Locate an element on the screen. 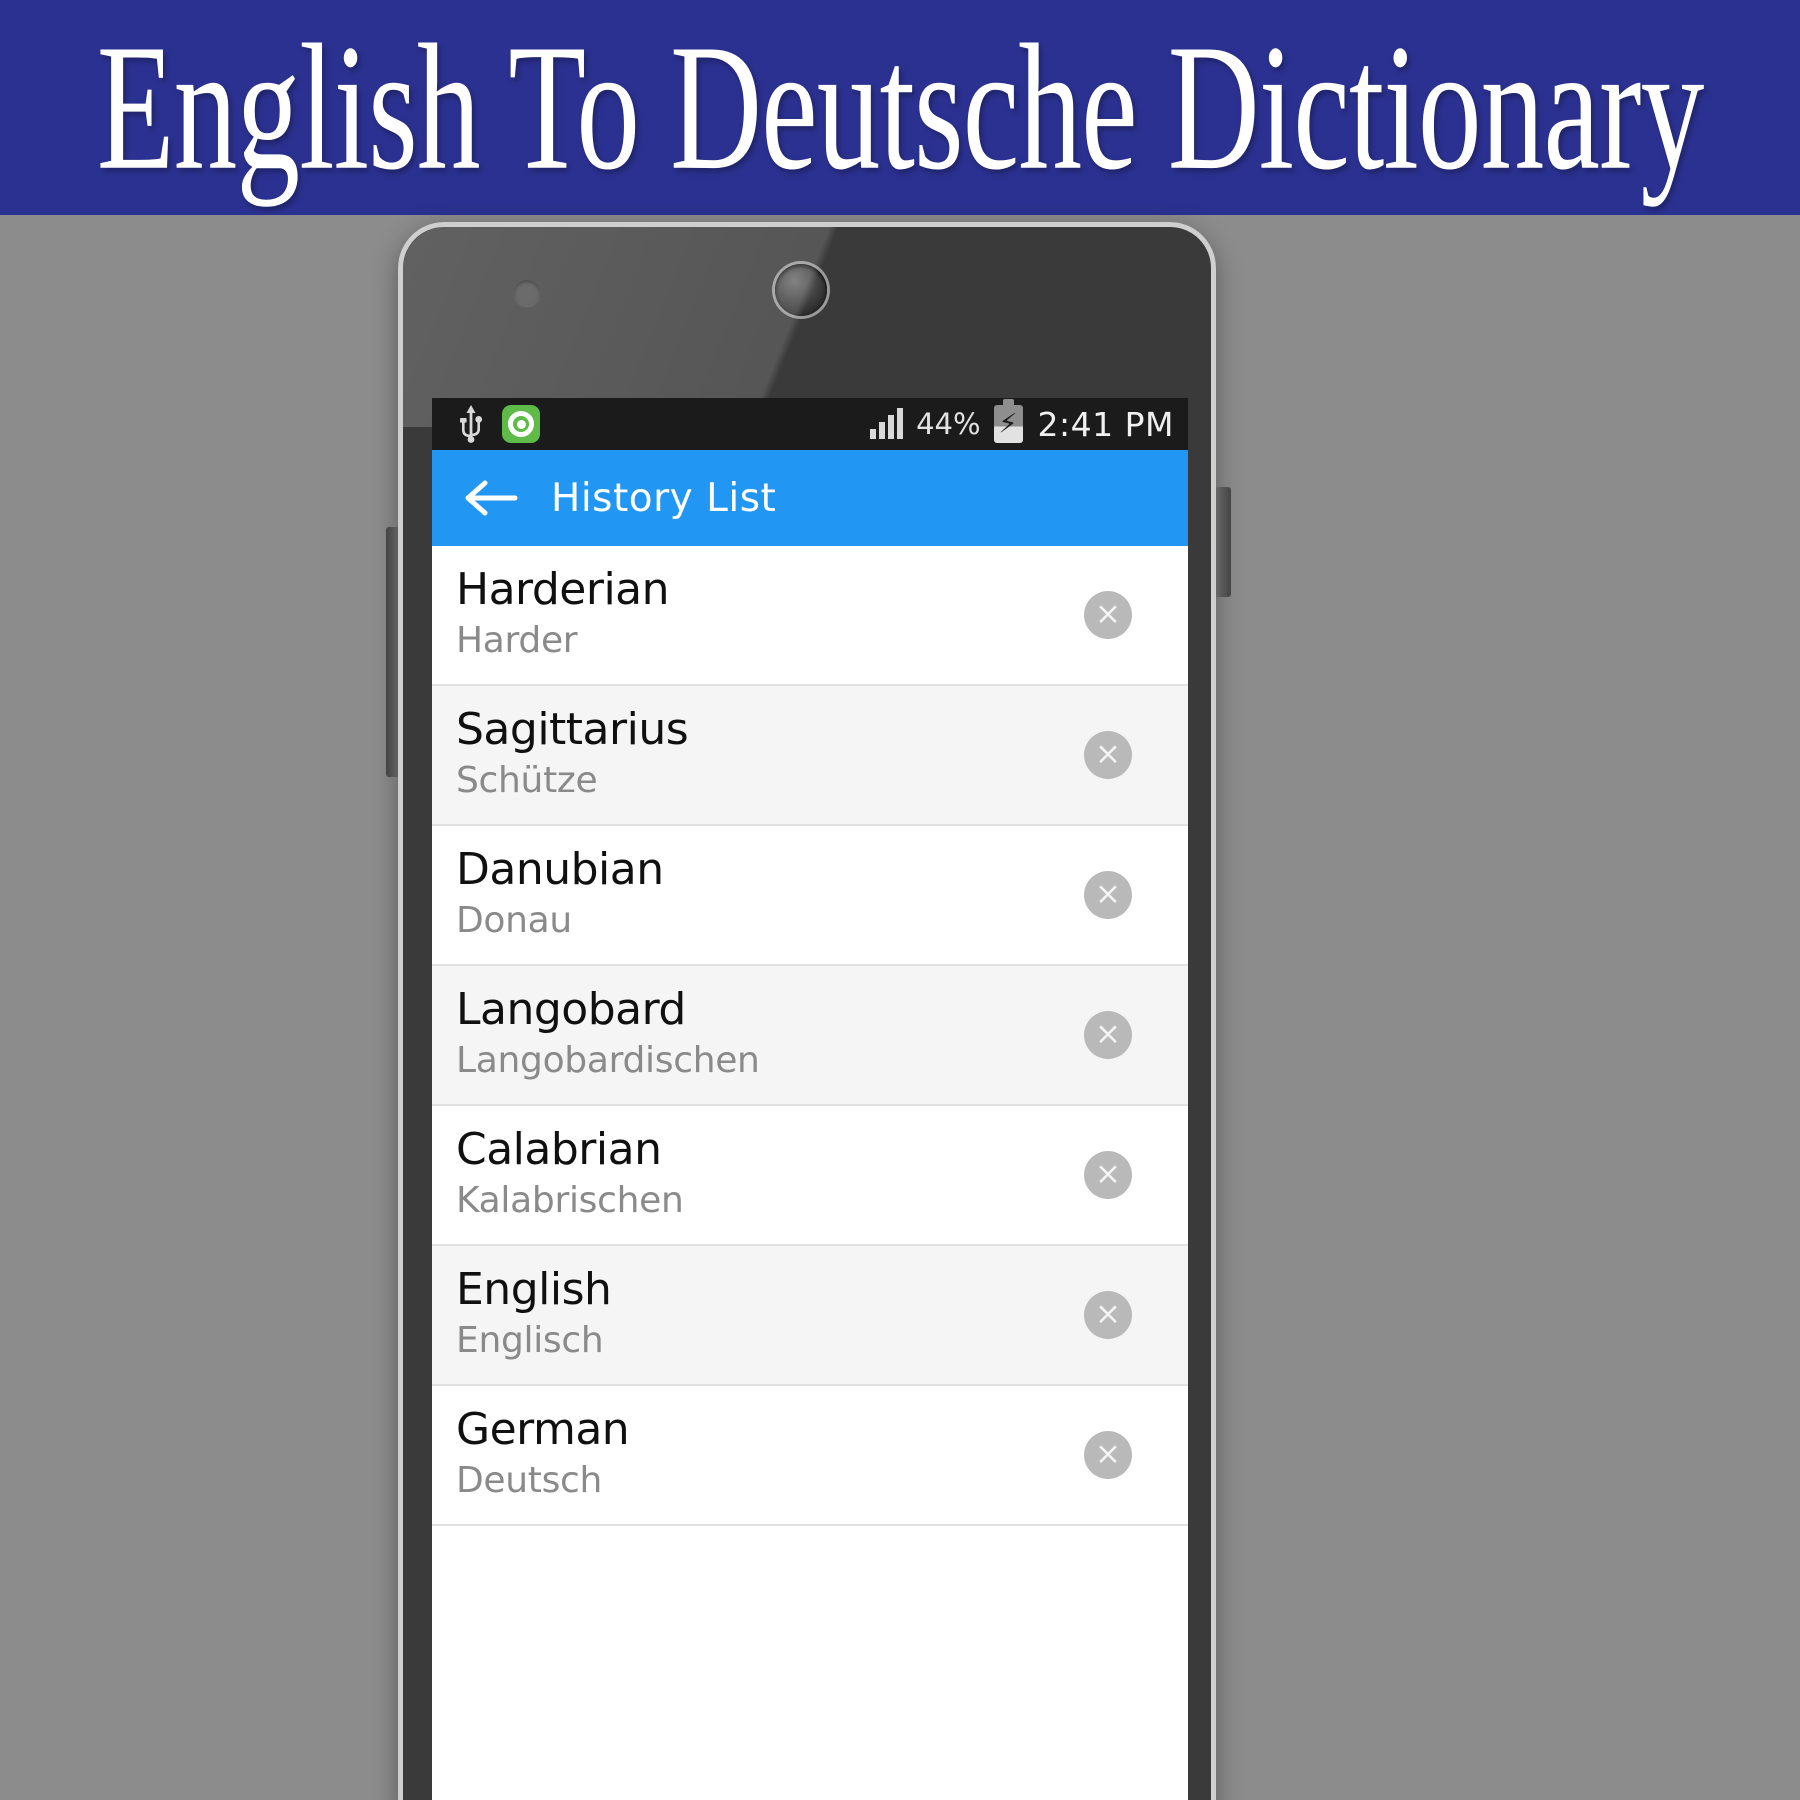  history-item-english: Danubian is located at coordinates (560, 870).